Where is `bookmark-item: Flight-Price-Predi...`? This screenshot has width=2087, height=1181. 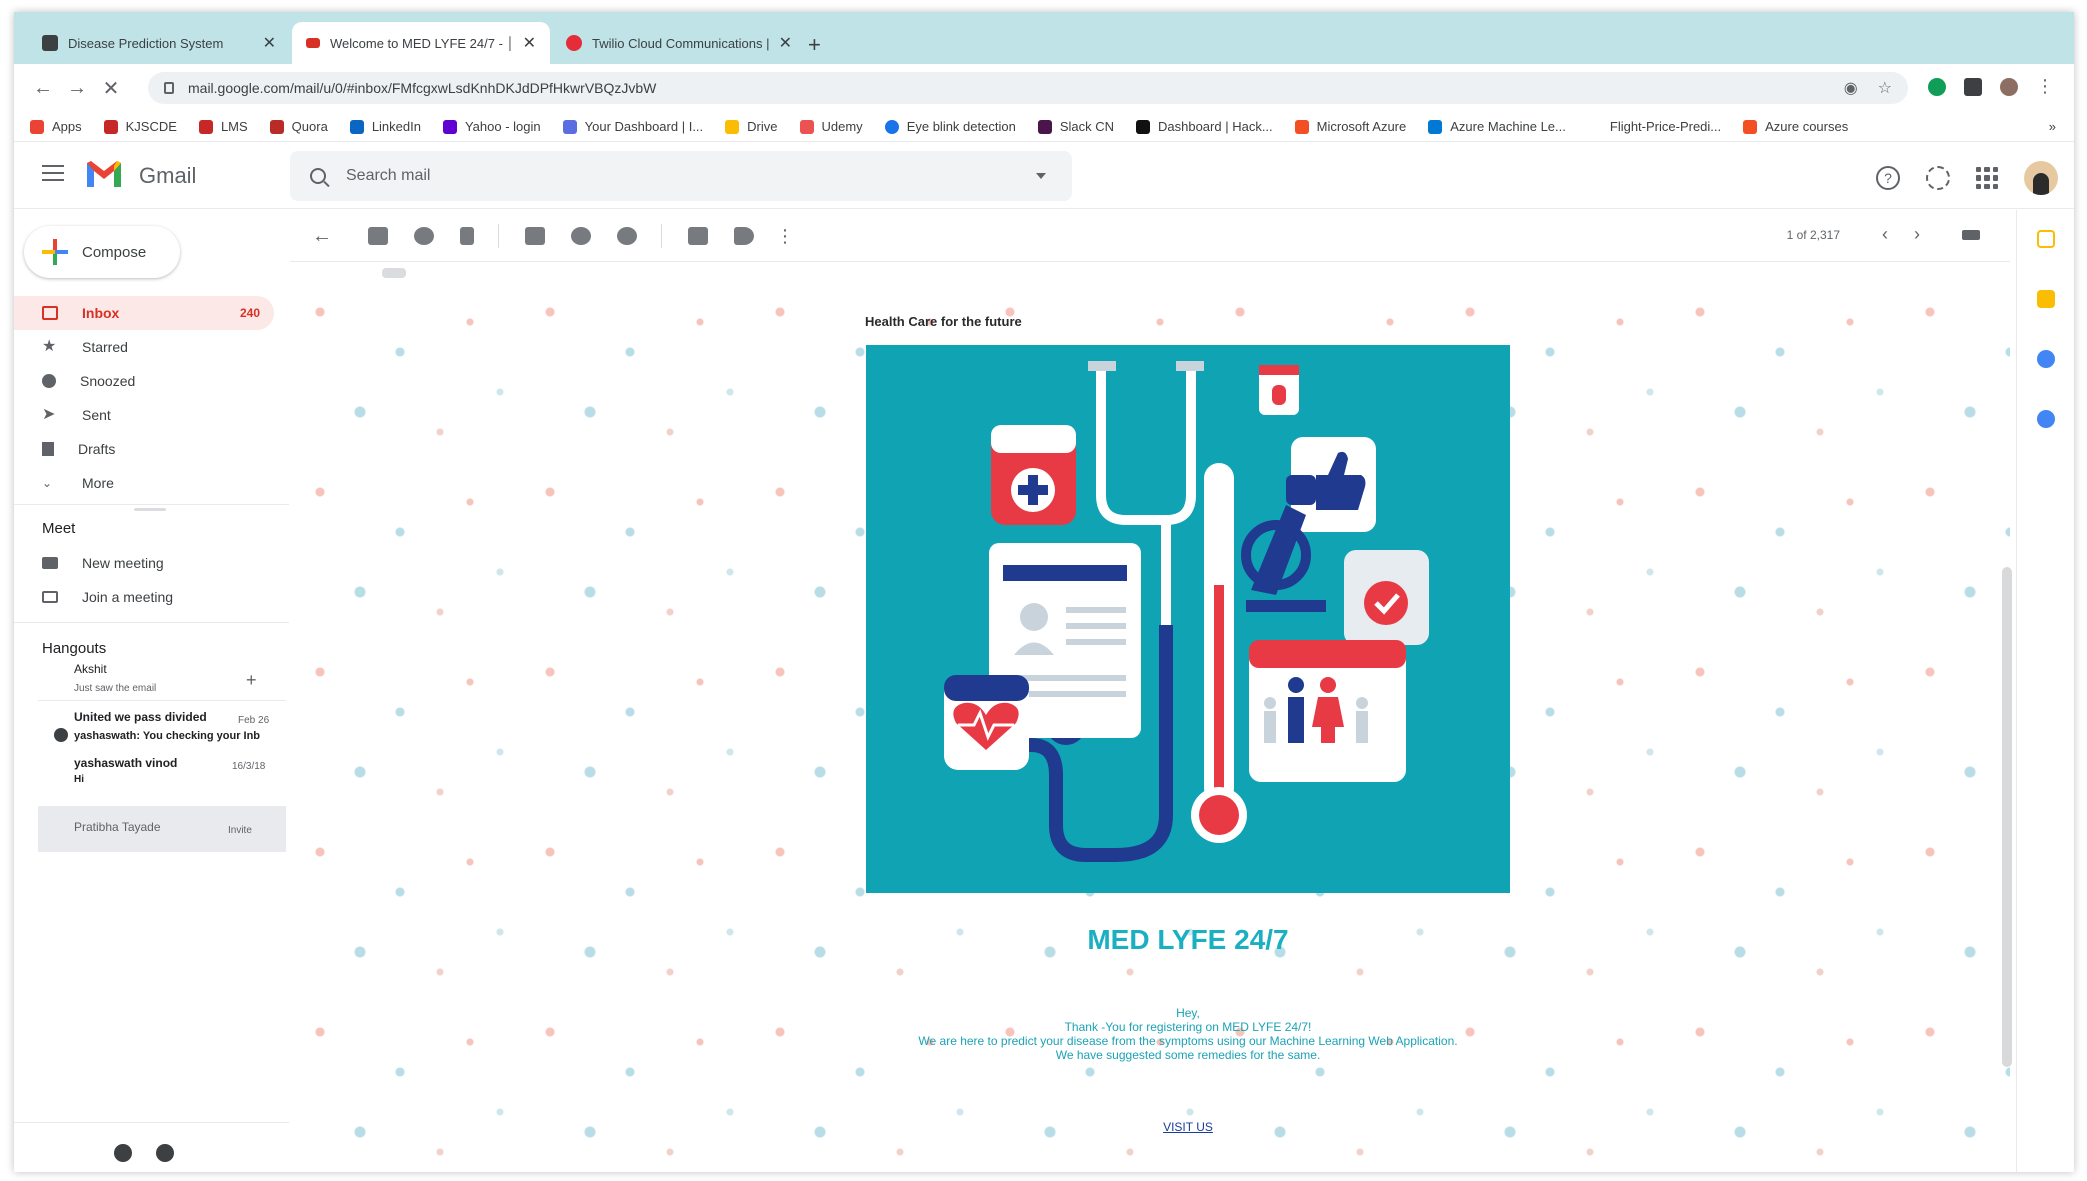 bookmark-item: Flight-Price-Predi... is located at coordinates (1654, 126).